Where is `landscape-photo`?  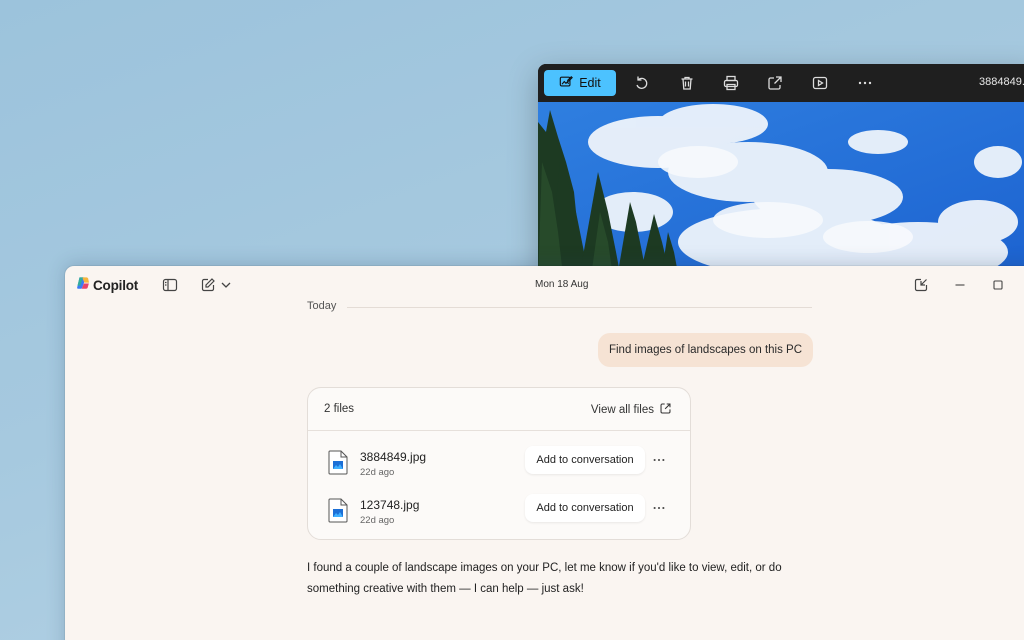
landscape-photo is located at coordinates (781, 193).